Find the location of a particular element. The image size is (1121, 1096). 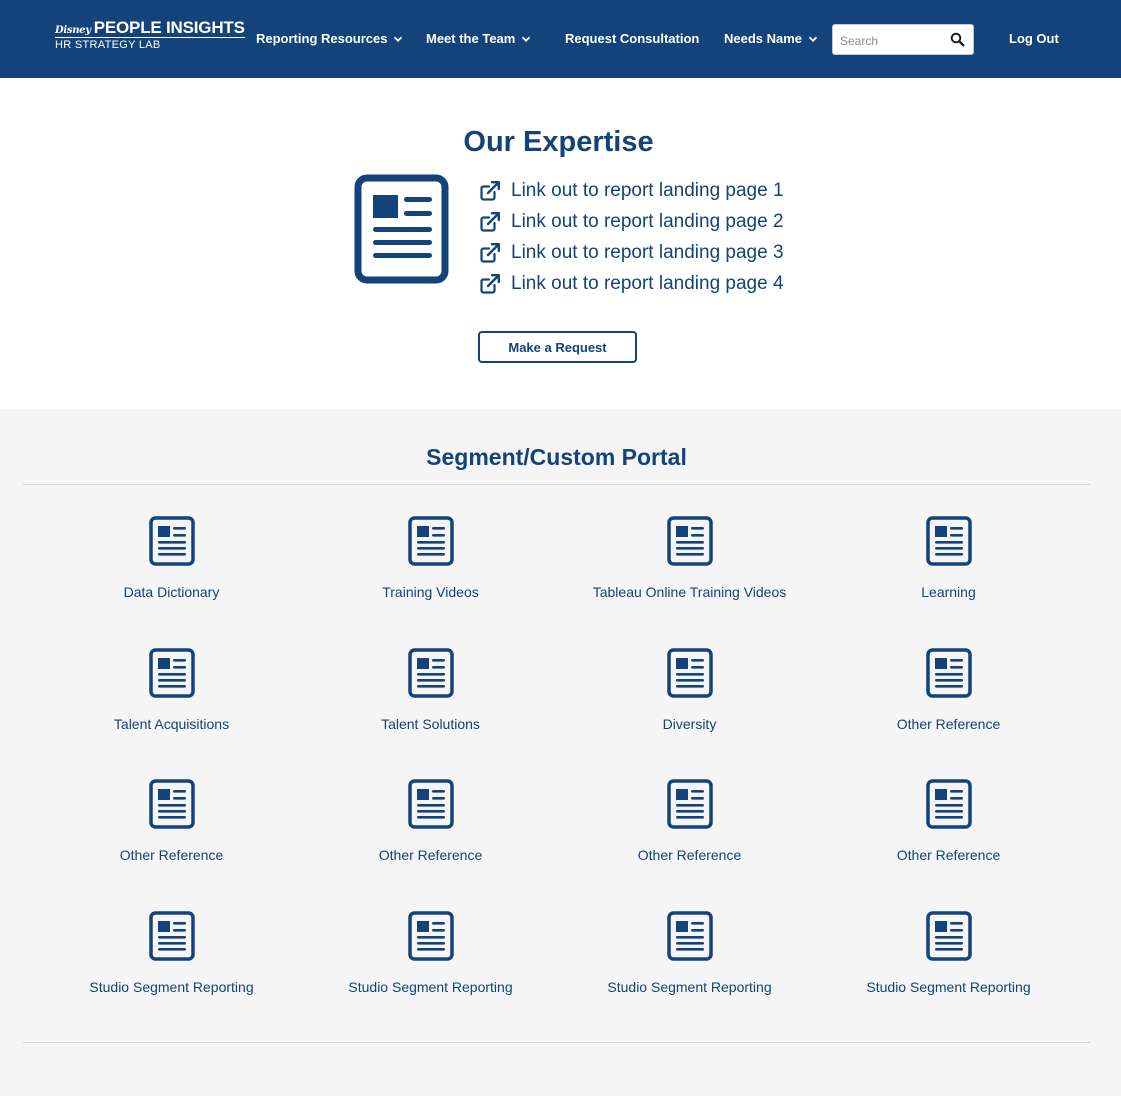

portal-tile: Learning is located at coordinates (948, 582).